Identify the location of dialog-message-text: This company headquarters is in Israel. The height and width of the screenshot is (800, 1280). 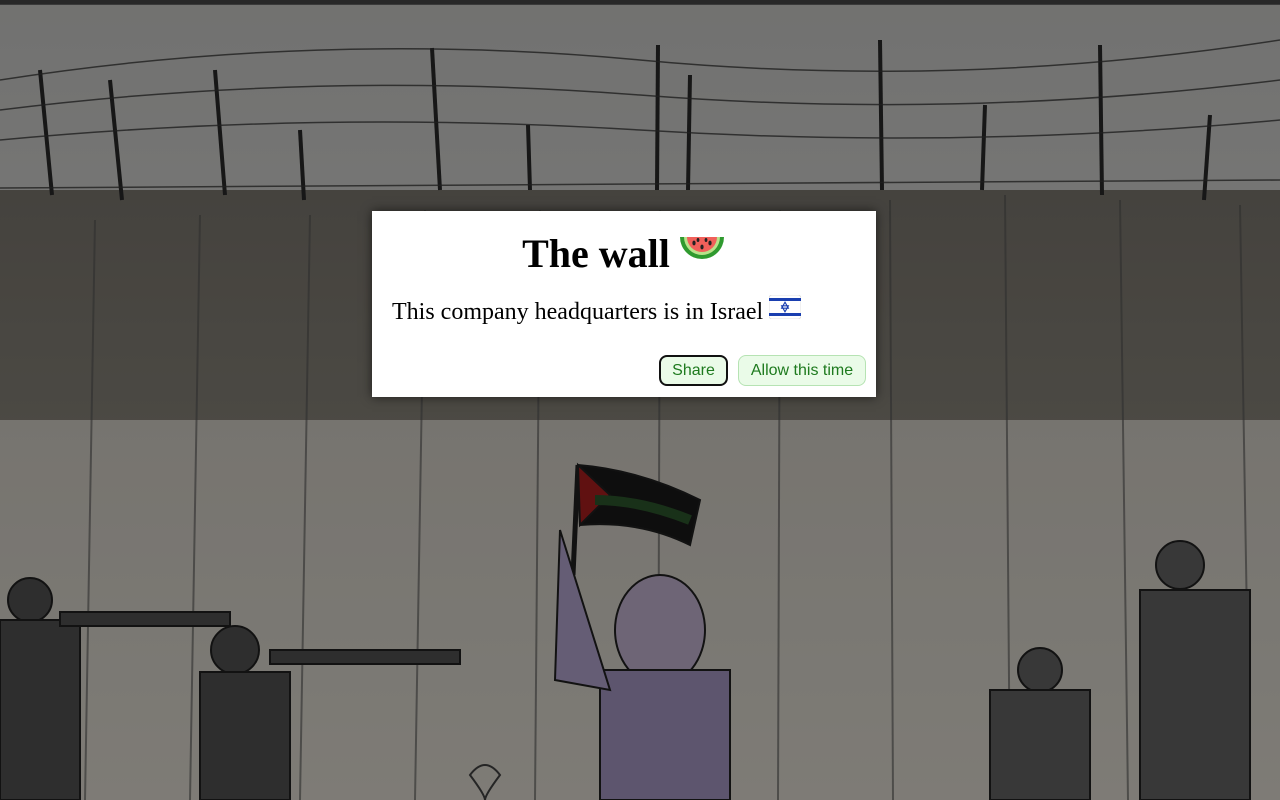
(578, 312).